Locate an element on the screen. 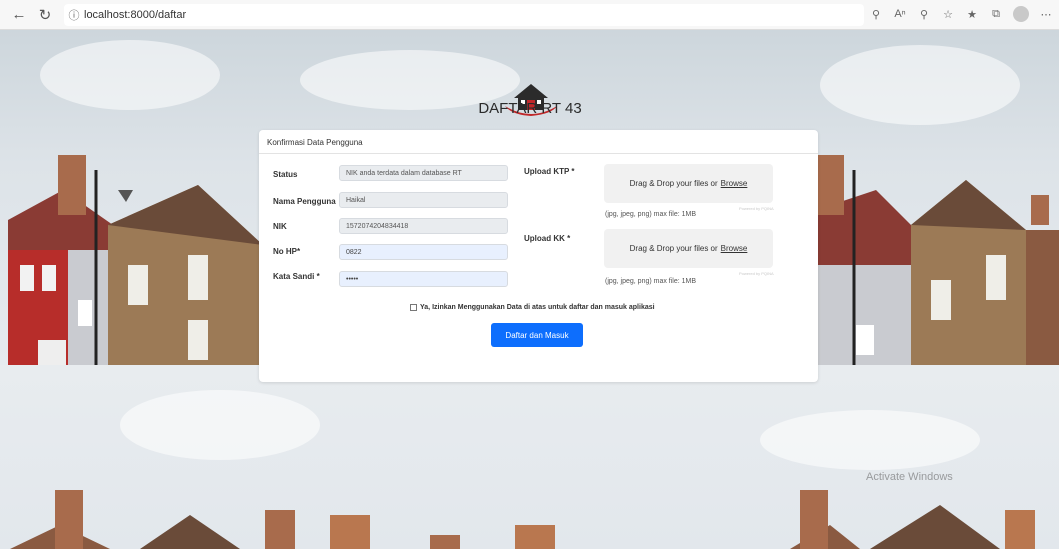 The image size is (1059, 549). upload-kk-label: Upload KK * is located at coordinates (547, 238).